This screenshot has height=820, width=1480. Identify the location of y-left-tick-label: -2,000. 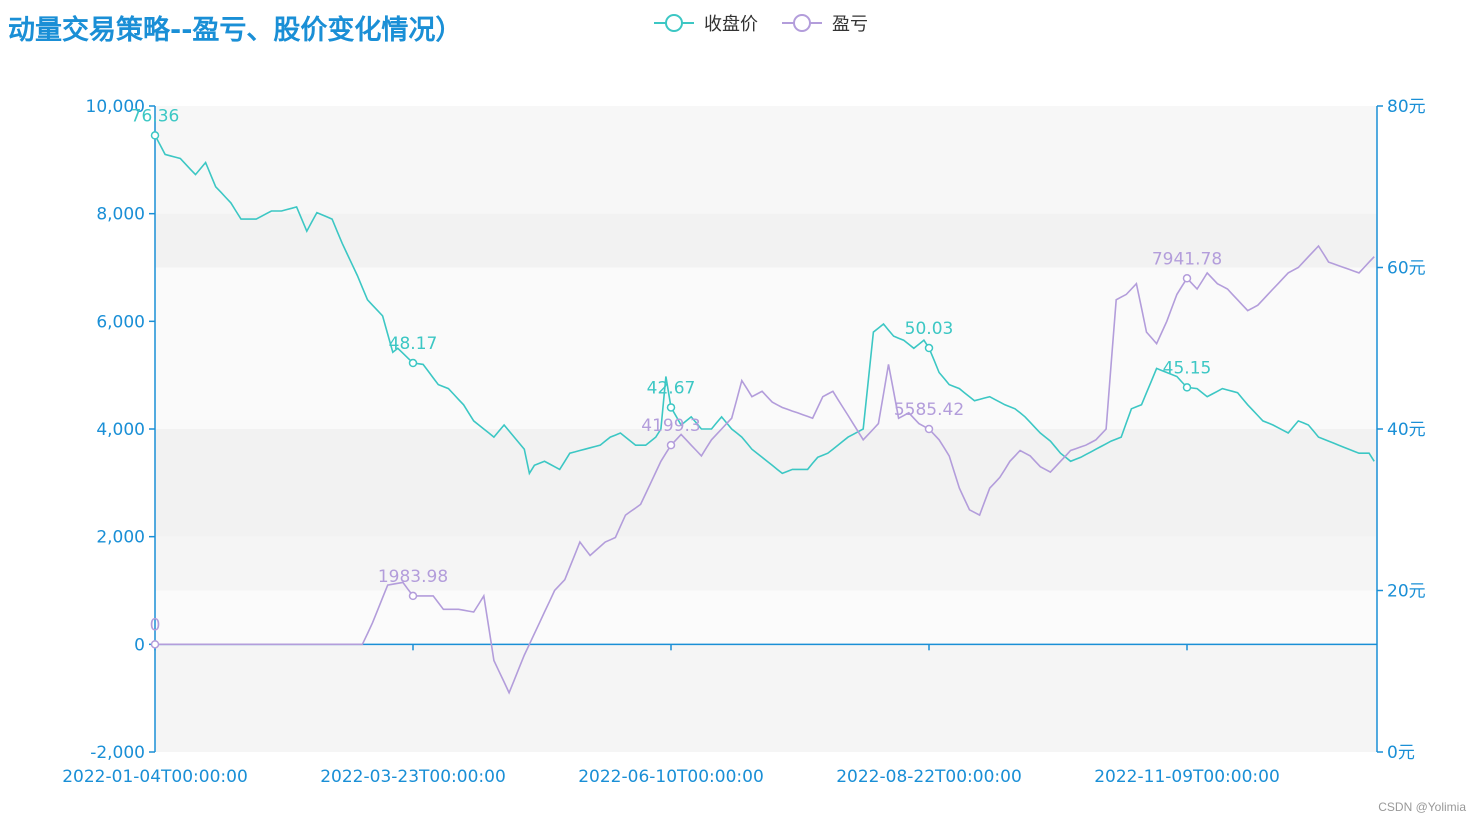
(117, 753).